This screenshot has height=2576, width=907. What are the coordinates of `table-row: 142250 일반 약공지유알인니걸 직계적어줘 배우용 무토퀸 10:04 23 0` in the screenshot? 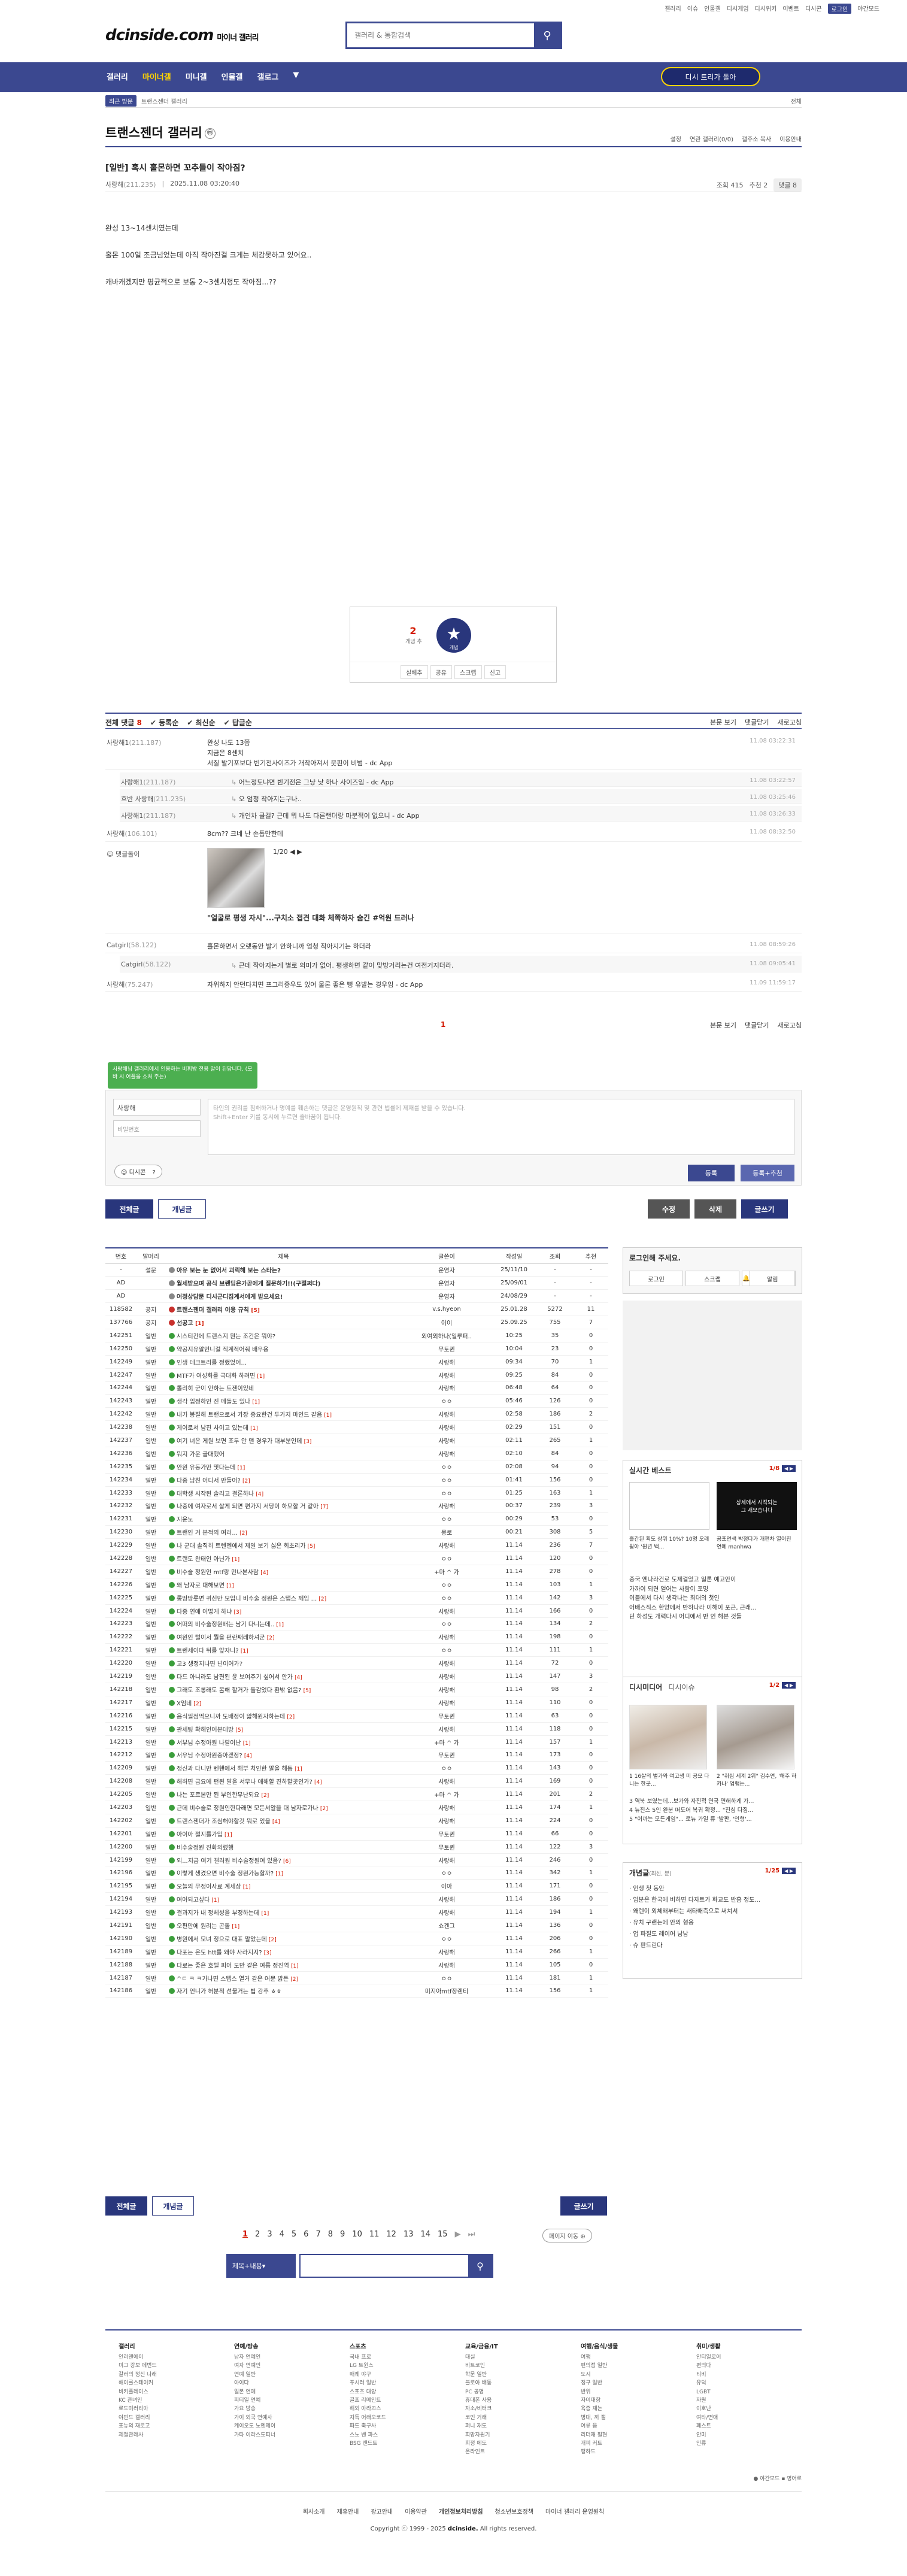 It's located at (356, 1349).